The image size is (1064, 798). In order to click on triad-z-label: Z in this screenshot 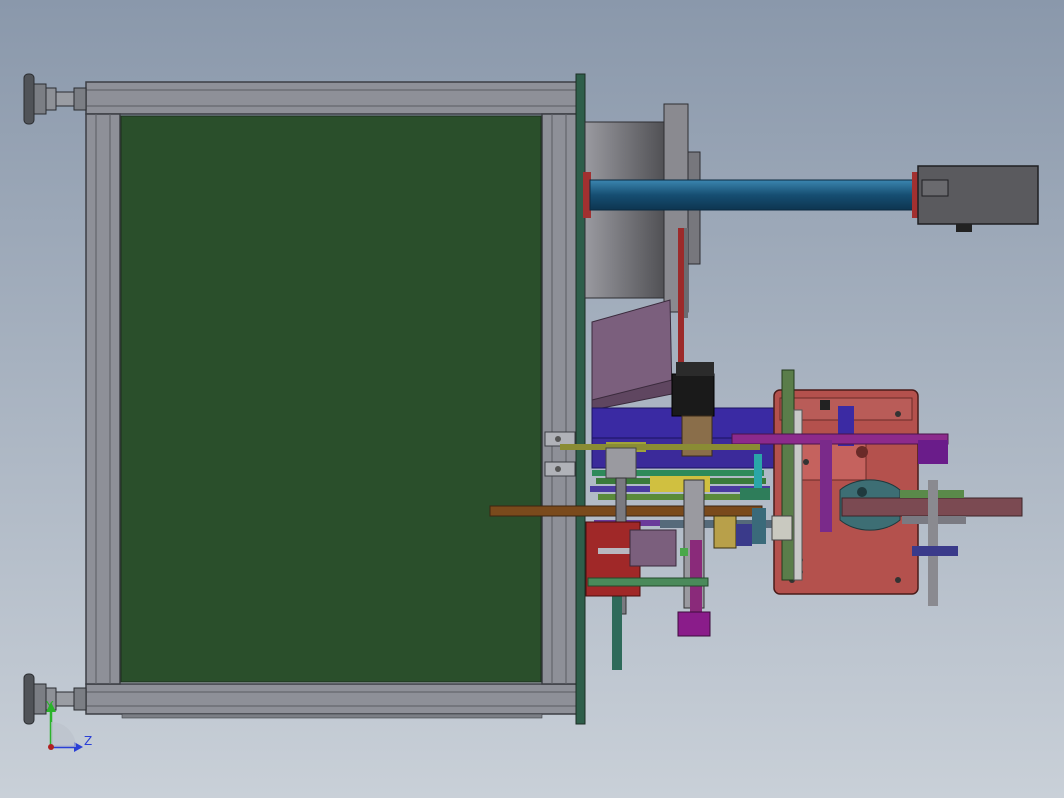, I will do `click(88, 741)`.